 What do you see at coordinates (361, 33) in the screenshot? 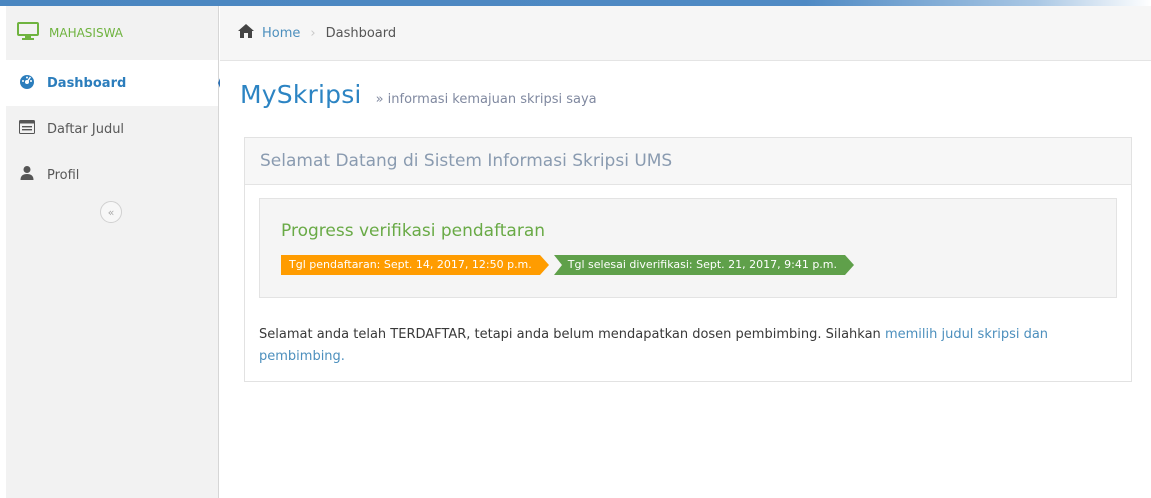
I see `breadcrumb-current: Dashboard` at bounding box center [361, 33].